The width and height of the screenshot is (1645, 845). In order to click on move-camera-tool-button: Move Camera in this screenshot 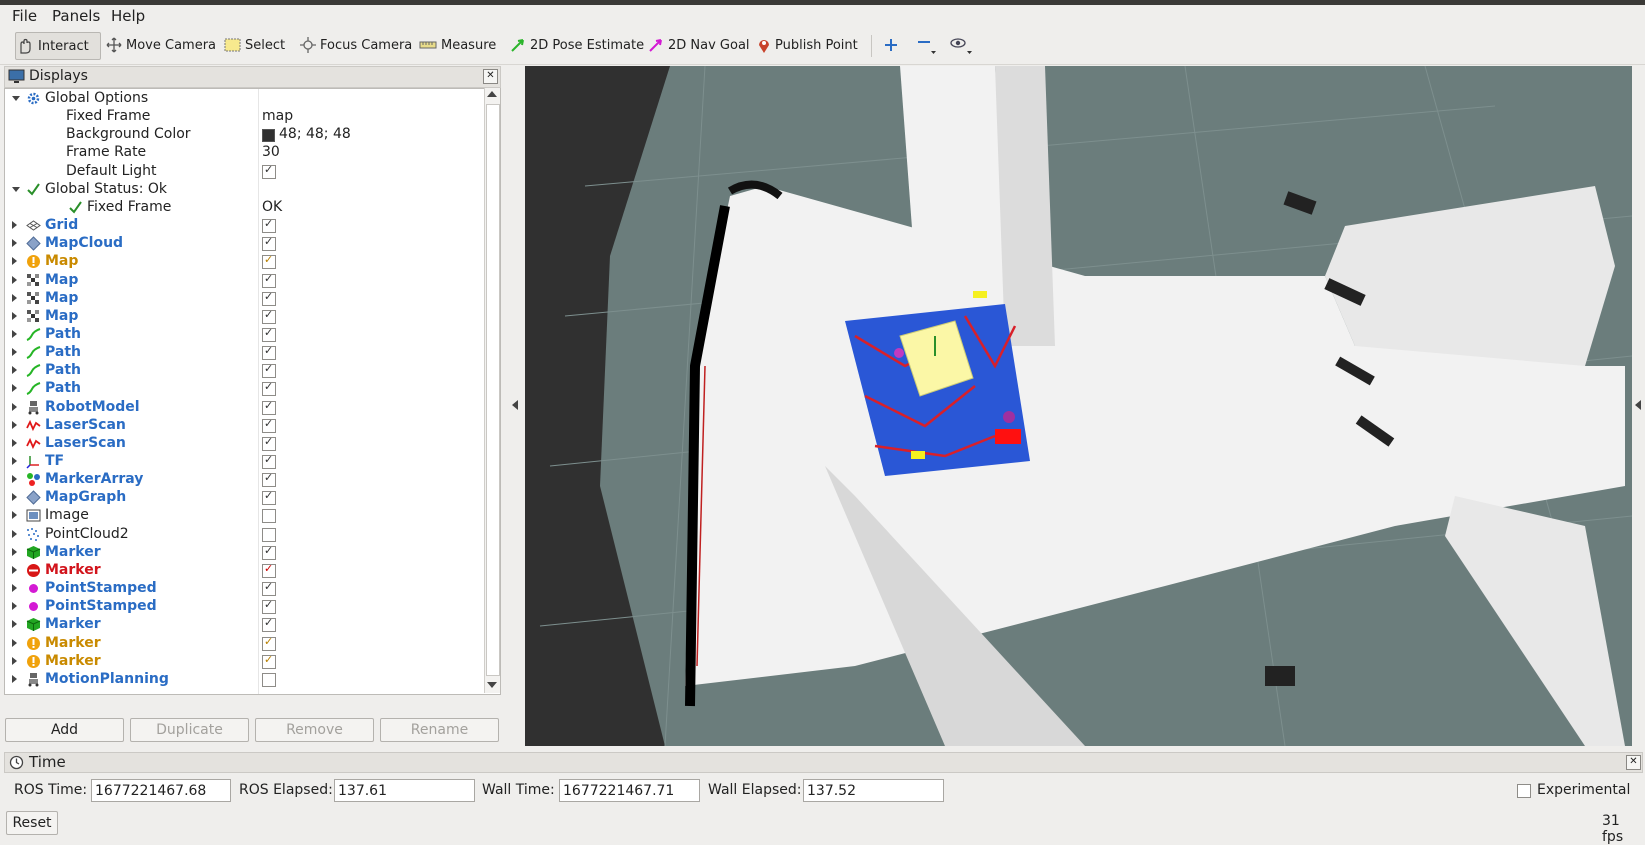, I will do `click(161, 45)`.